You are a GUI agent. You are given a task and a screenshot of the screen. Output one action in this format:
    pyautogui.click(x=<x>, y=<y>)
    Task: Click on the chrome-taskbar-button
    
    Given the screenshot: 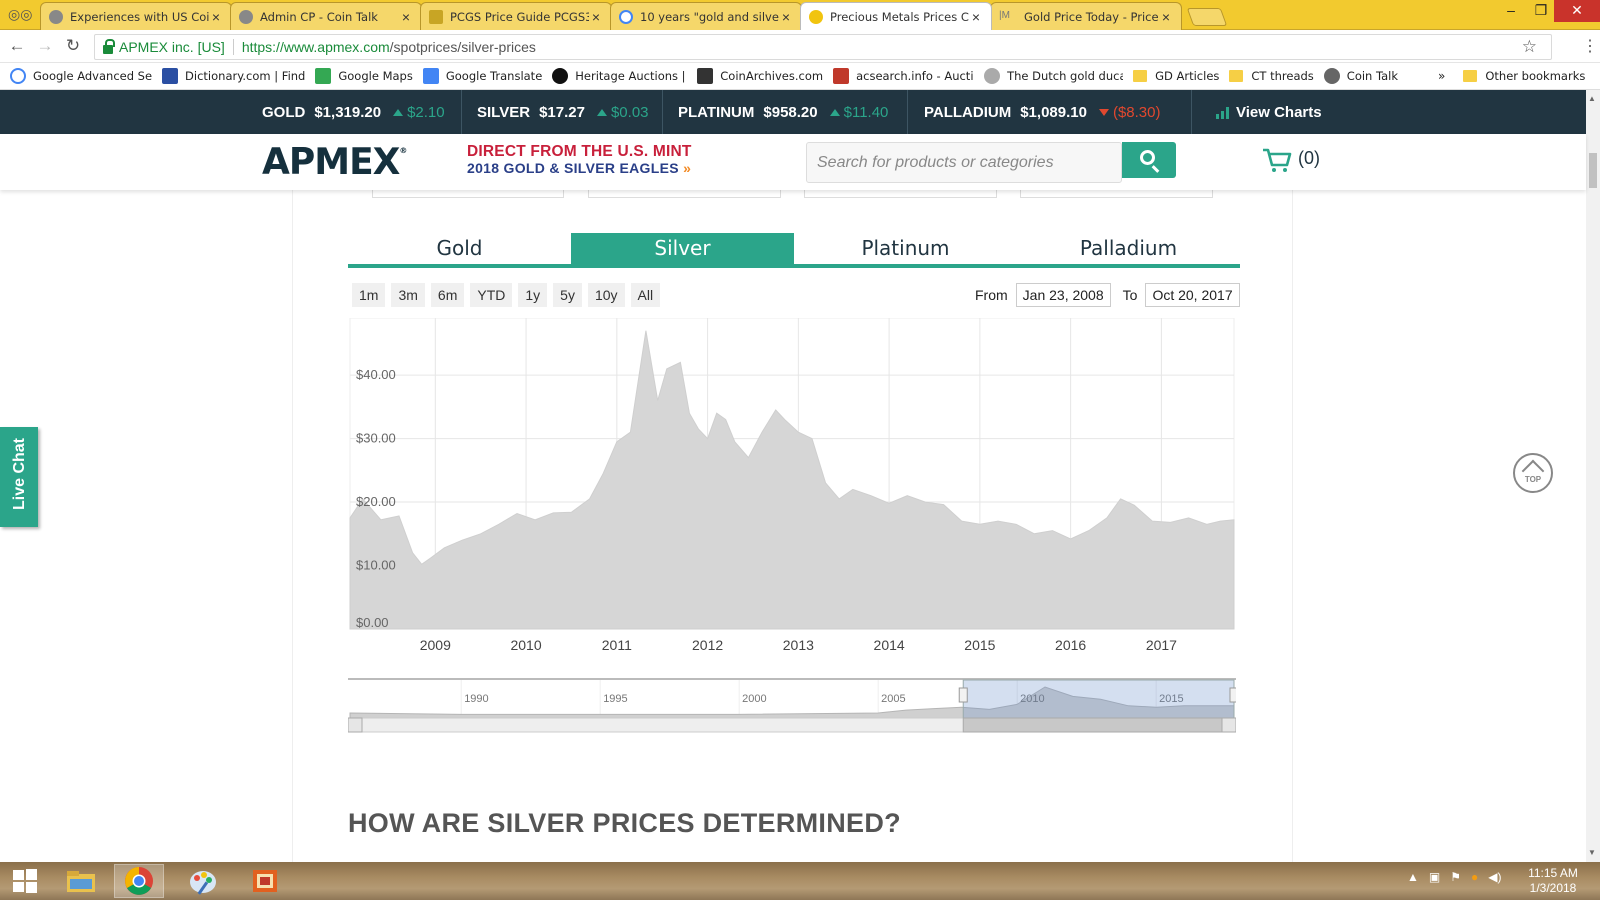 What is the action you would take?
    pyautogui.click(x=139, y=881)
    